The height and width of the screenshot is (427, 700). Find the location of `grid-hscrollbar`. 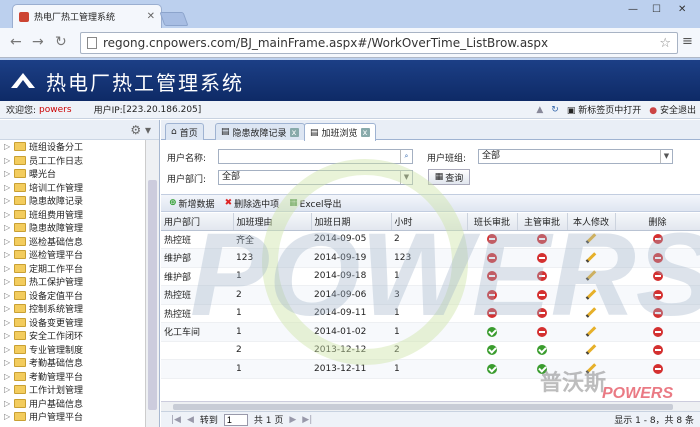

grid-hscrollbar is located at coordinates (430, 406).